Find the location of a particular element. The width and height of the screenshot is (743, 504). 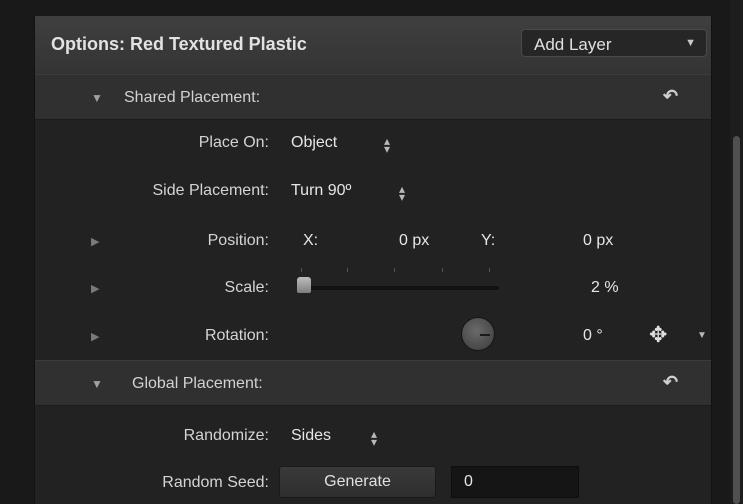

rotation-label: Rotation: is located at coordinates (236, 335).